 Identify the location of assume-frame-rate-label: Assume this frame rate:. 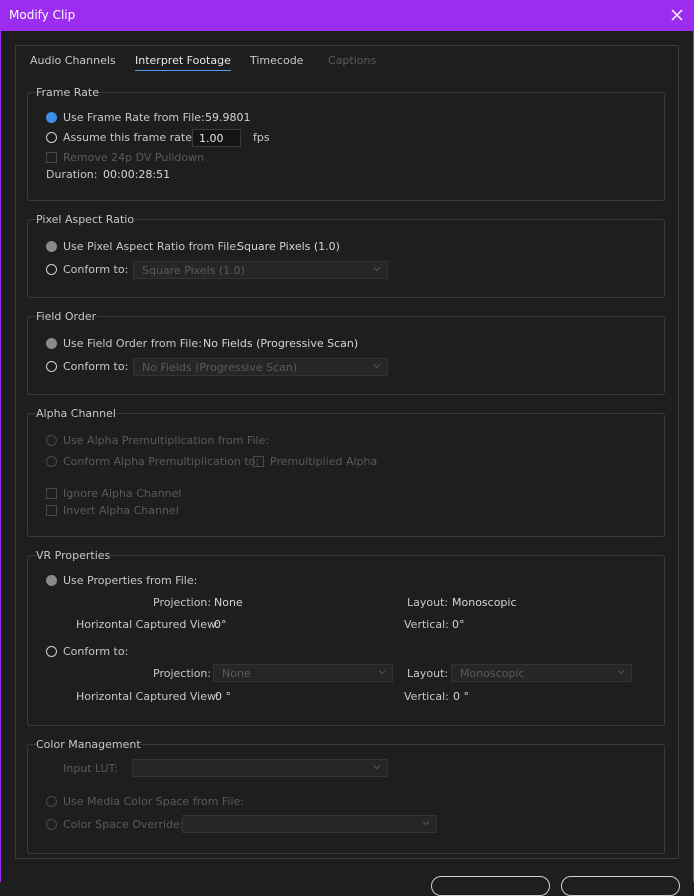
(129, 137).